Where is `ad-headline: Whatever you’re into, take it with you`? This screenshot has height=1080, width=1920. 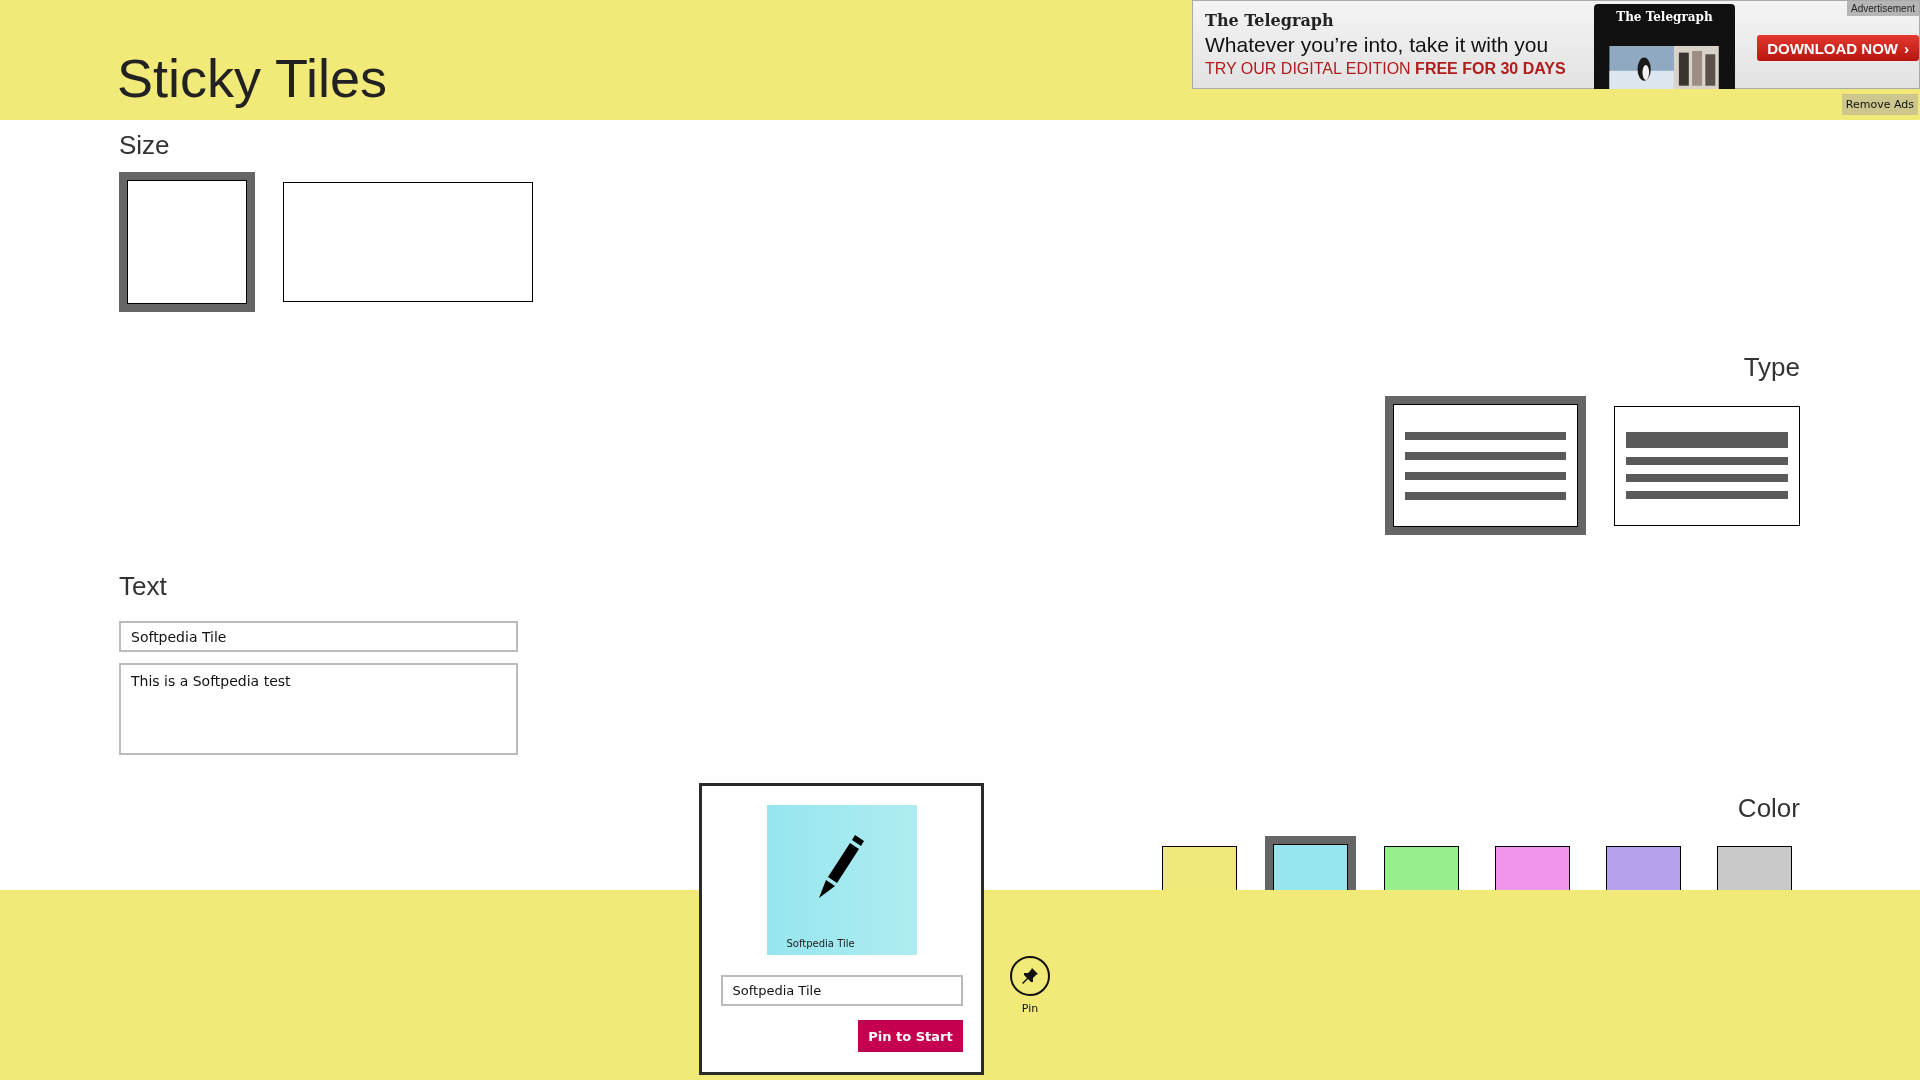
ad-headline: Whatever you’re into, take it with you is located at coordinates (1377, 45).